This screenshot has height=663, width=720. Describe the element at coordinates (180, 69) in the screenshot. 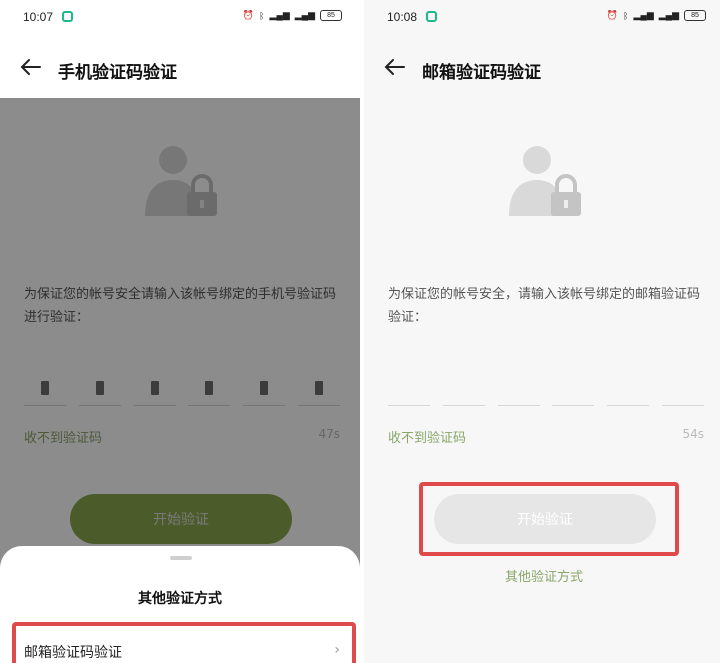

I see `page-header: 手机验证码验证` at that location.